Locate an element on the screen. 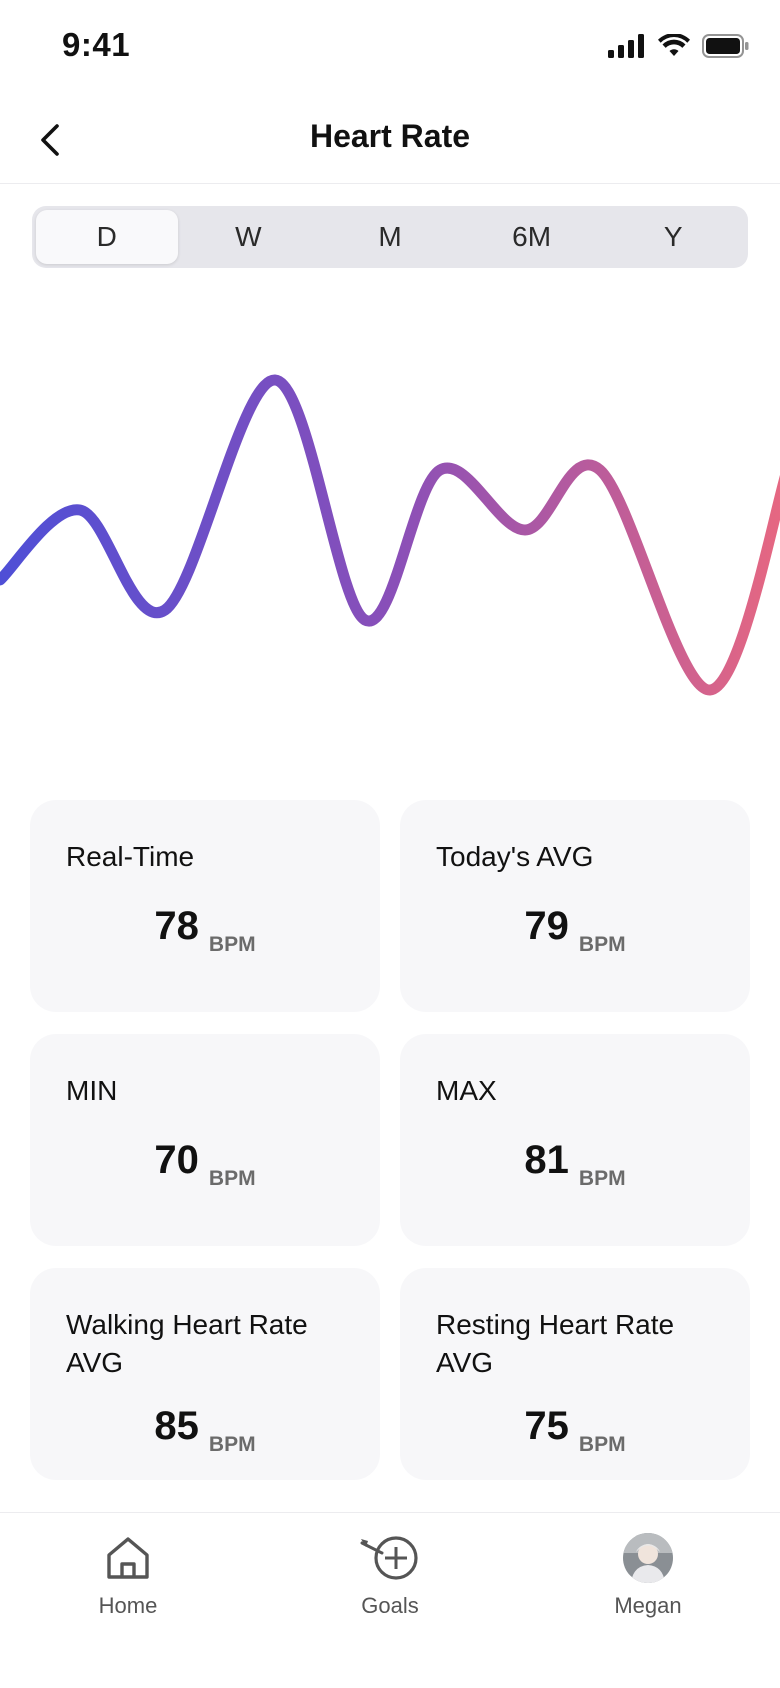 The height and width of the screenshot is (1688, 780). stat-value: 75 is located at coordinates (546, 1426).